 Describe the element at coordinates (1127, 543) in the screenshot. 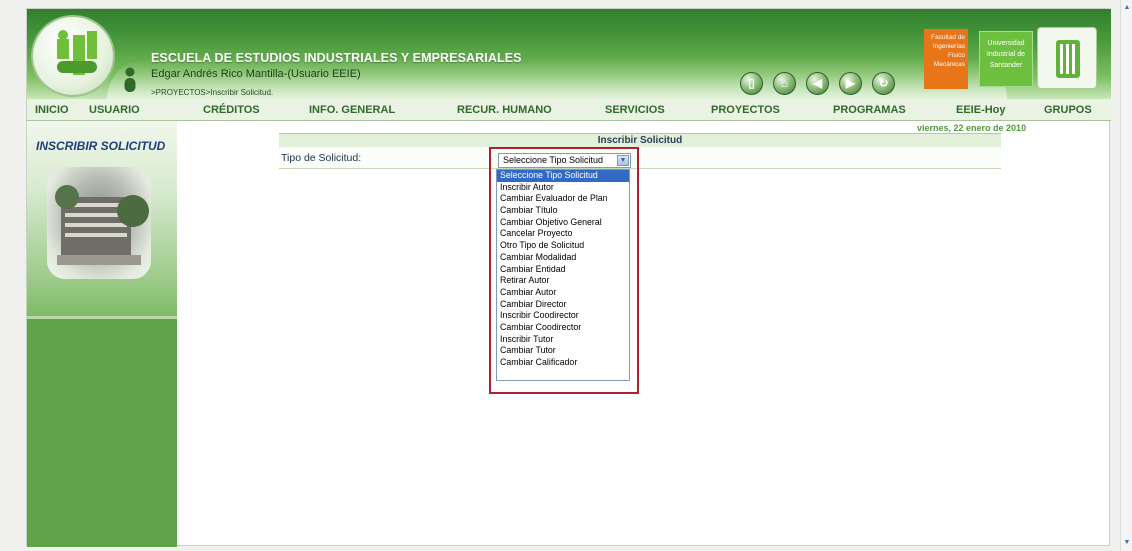

I see `scroll-down-icon: ▼` at that location.